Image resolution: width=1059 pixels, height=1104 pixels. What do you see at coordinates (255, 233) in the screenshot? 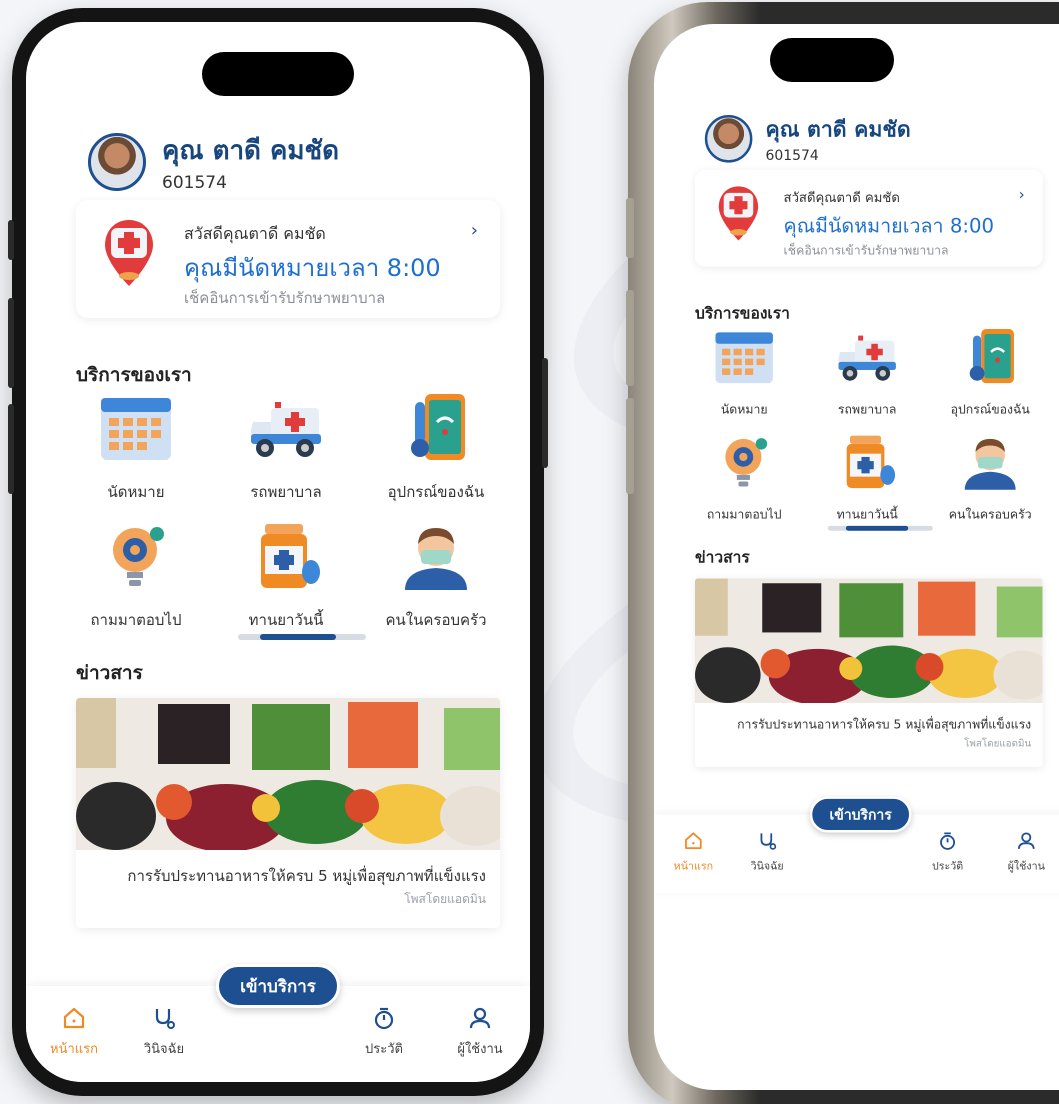
I see `appointment-greeting: สวัสดีคุณตาดี คมชัด` at bounding box center [255, 233].